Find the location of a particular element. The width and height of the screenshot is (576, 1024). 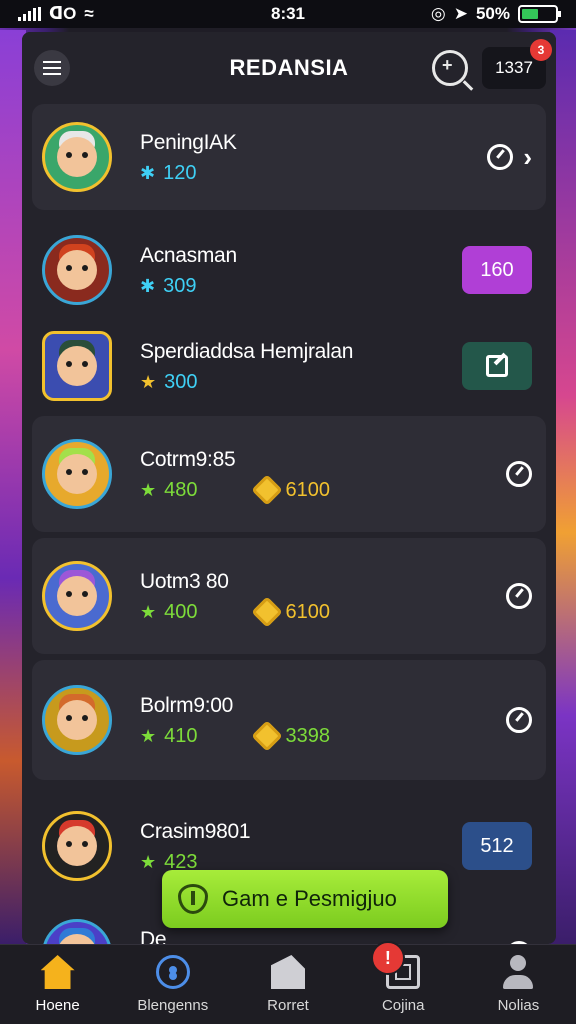

score-button: 1337 3 is located at coordinates (517, 64).